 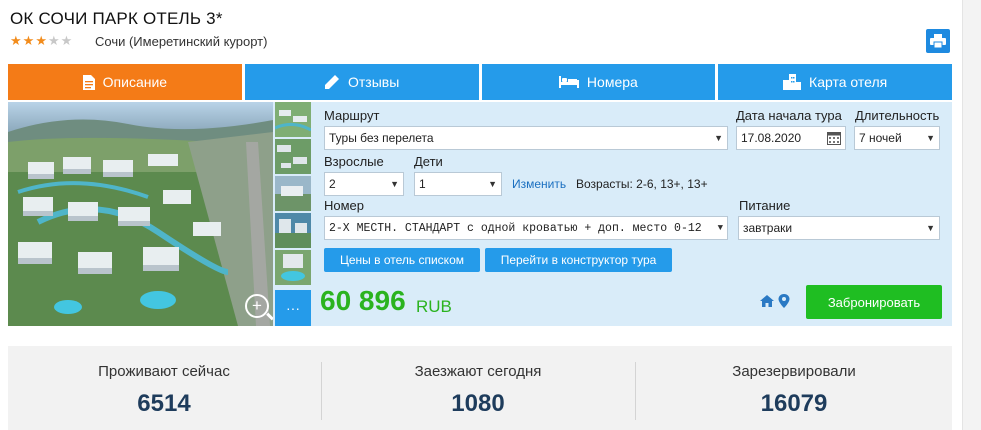 What do you see at coordinates (458, 184) in the screenshot?
I see `children-select: 1 ▼` at bounding box center [458, 184].